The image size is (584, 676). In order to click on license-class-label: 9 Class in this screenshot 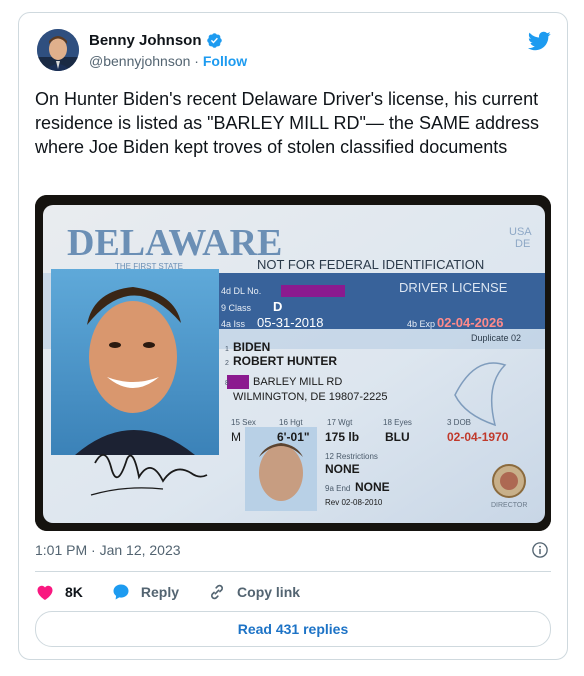, I will do `click(236, 308)`.